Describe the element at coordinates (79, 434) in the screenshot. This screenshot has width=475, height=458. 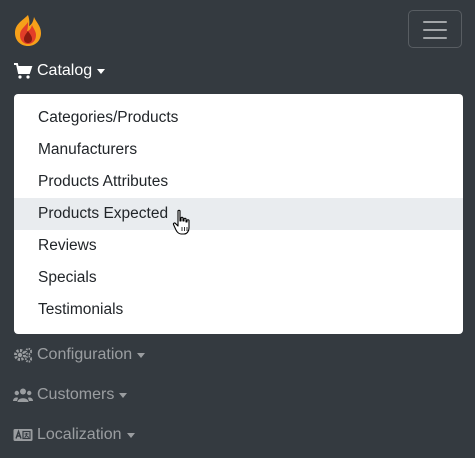
I see `nav-localization-label: Localization` at that location.